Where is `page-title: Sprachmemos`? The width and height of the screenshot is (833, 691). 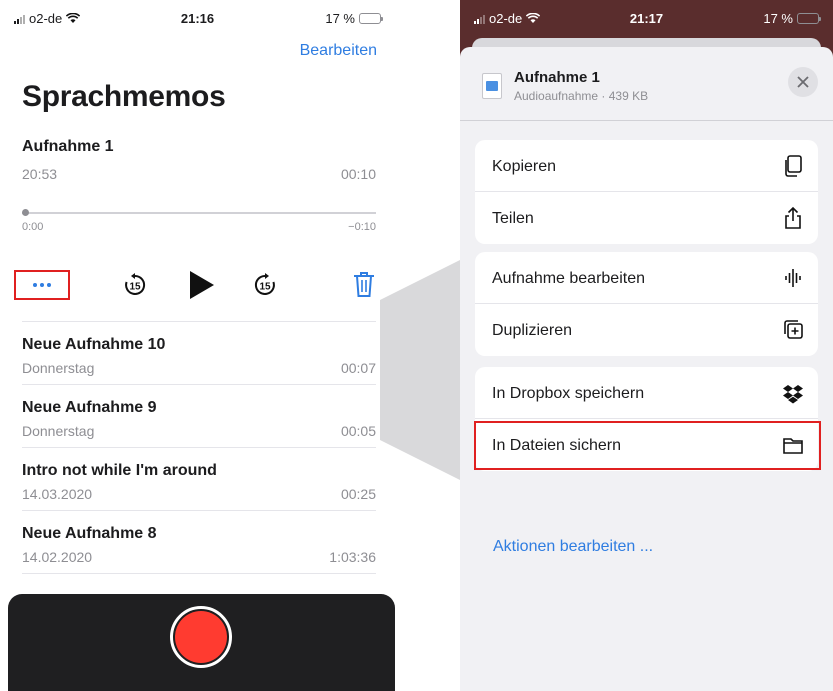 page-title: Sprachmemos is located at coordinates (124, 96).